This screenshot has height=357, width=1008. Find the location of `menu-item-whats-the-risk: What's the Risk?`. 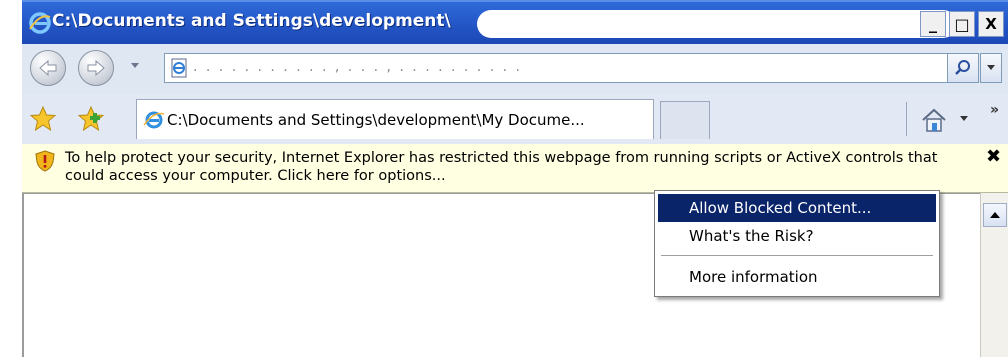

menu-item-whats-the-risk: What's the Risk? is located at coordinates (797, 236).